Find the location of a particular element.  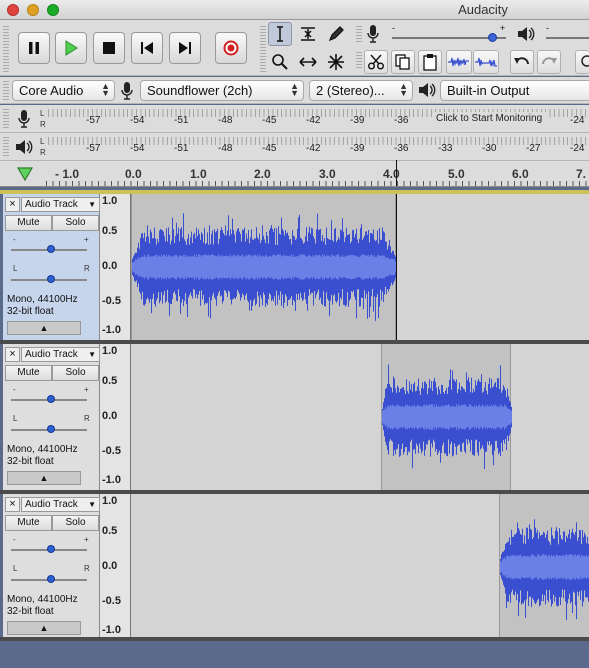

record-volume-max-label: + is located at coordinates (503, 28).